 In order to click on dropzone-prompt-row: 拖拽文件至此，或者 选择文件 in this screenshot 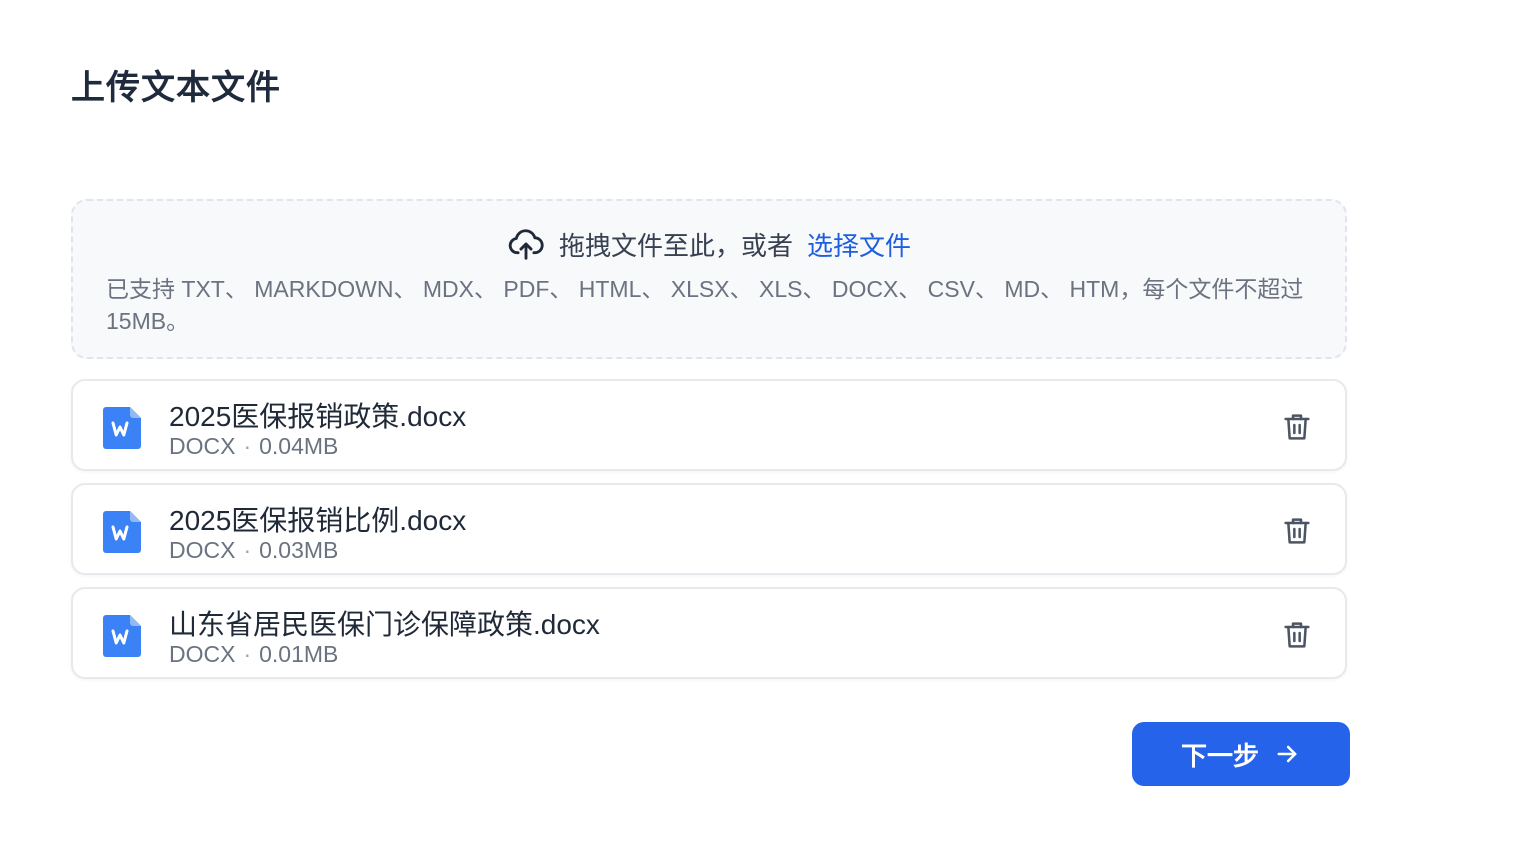, I will do `click(709, 244)`.